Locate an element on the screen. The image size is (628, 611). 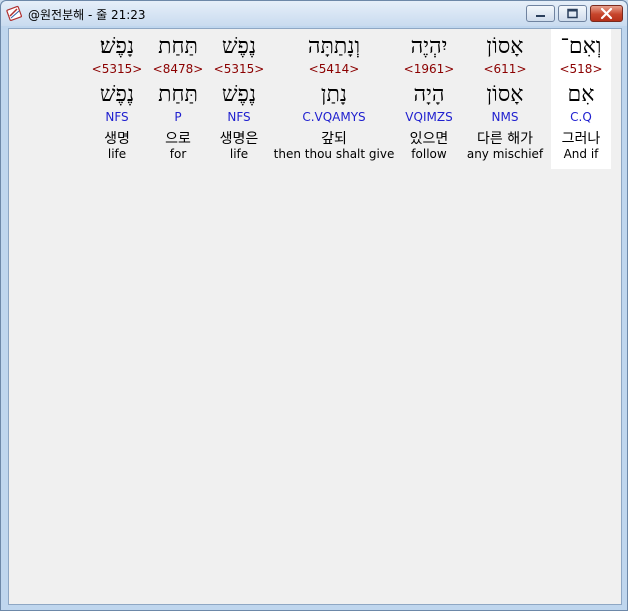
morphology-code: C.VQAMYS is located at coordinates (334, 117).